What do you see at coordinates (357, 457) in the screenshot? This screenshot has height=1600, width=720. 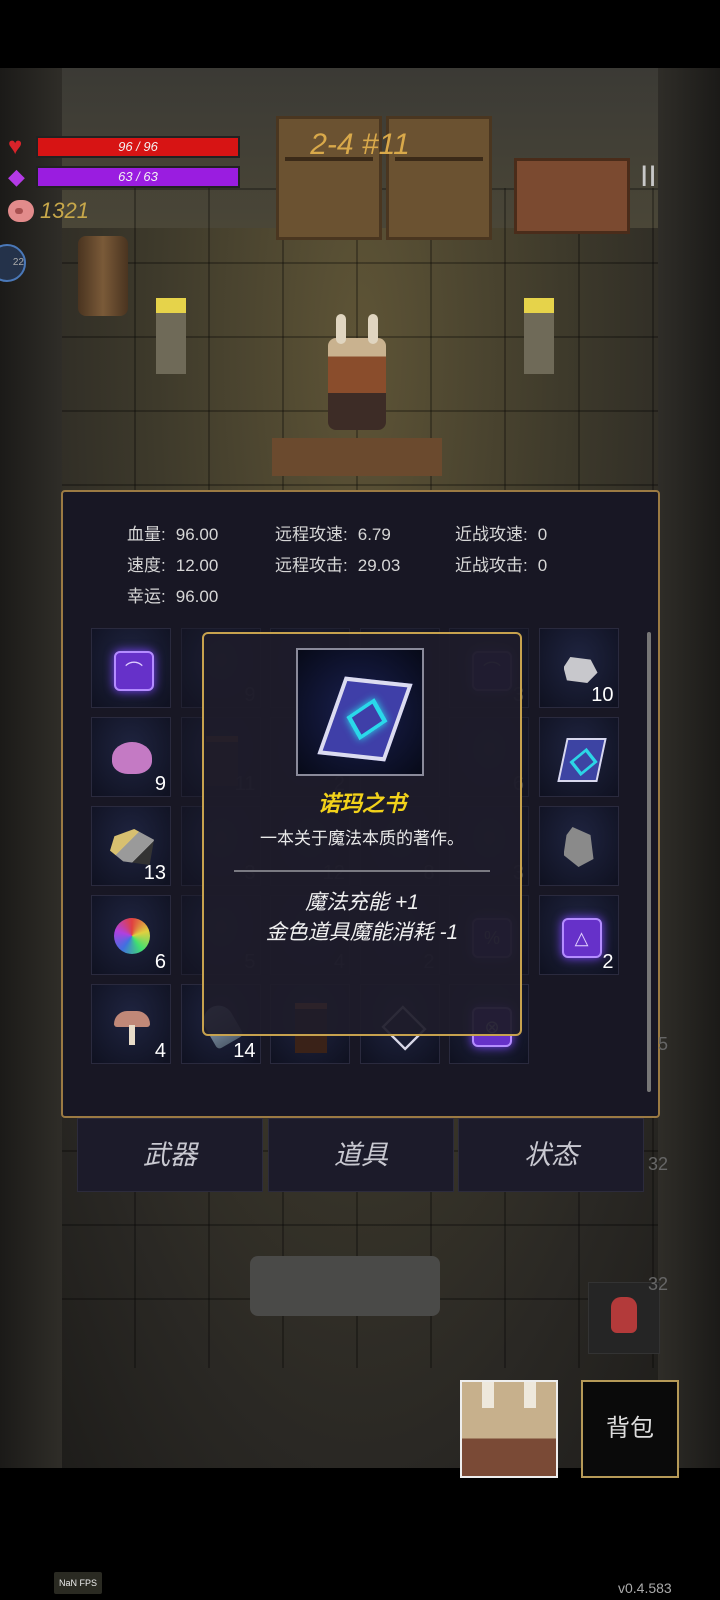 I see `counter-desk` at bounding box center [357, 457].